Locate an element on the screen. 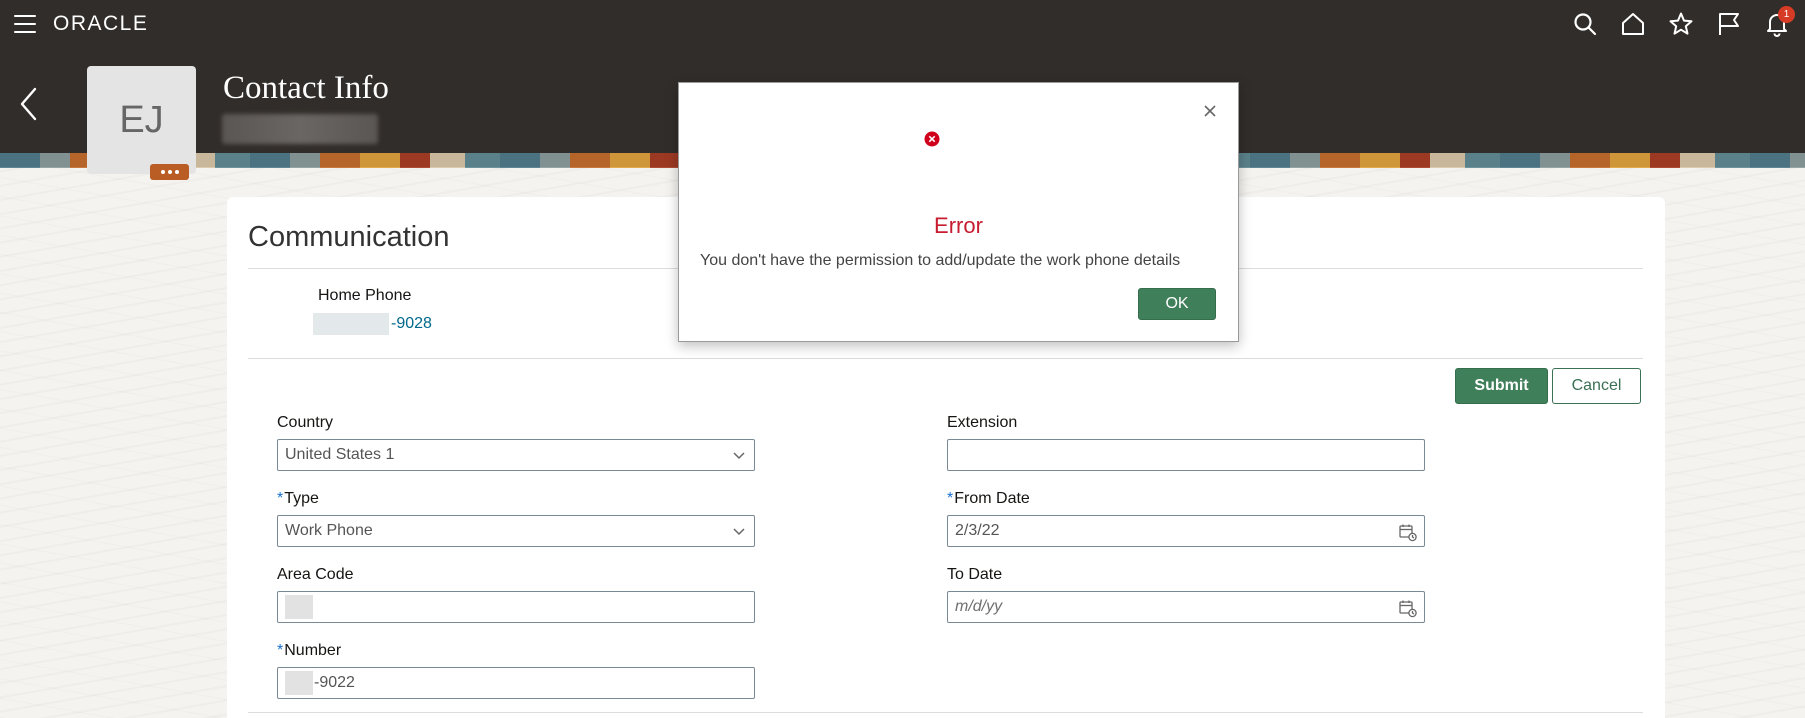 The width and height of the screenshot is (1805, 718). type-value: Work Phone is located at coordinates (329, 530).